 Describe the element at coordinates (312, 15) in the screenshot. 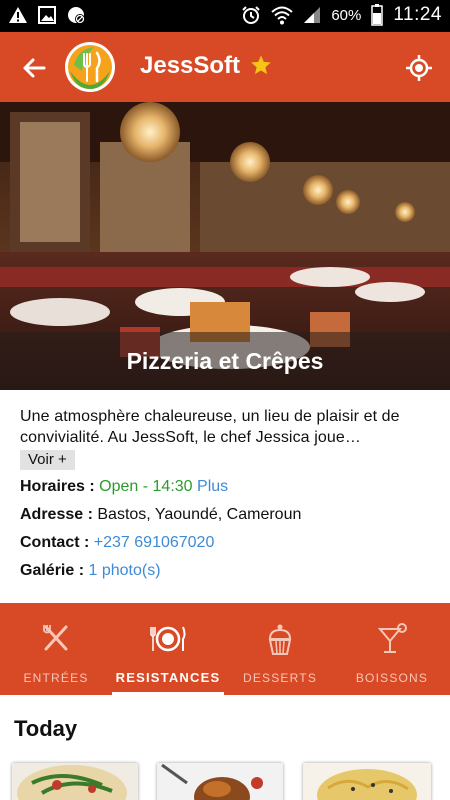

I see `signal-icon` at that location.